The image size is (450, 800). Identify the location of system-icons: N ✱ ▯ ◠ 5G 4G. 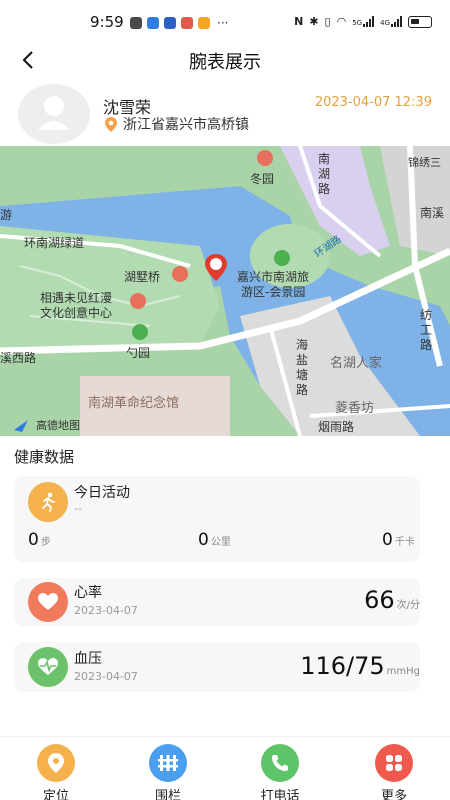
(363, 21).